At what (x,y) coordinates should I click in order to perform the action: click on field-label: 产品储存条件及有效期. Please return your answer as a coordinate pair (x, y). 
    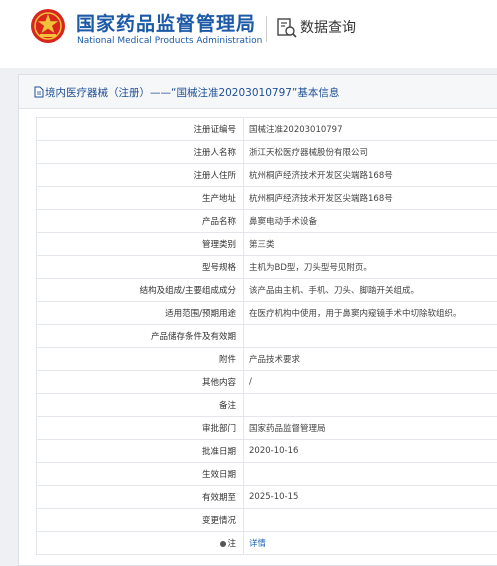
    Looking at the image, I should click on (140, 336).